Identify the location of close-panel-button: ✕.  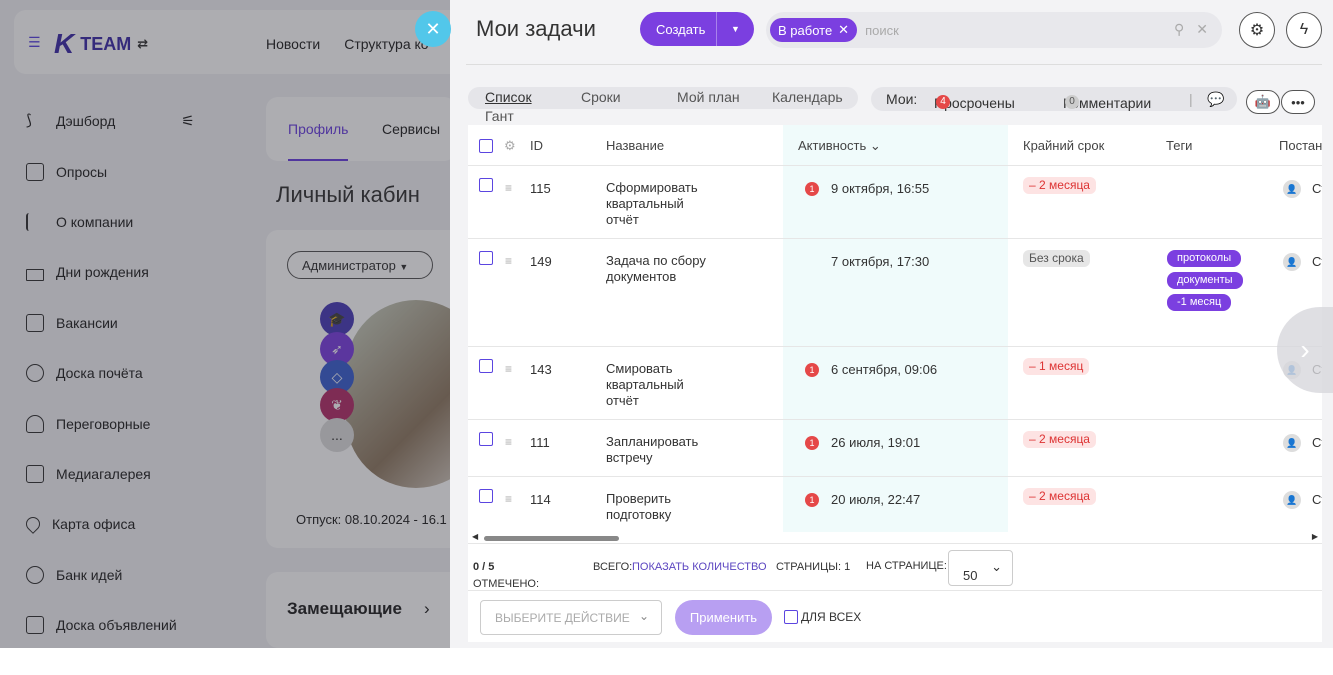
(433, 29).